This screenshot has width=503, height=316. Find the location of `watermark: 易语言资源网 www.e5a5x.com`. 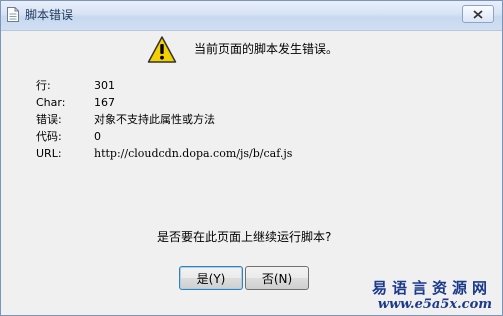

watermark: 易语言资源网 www.e5a5x.com is located at coordinates (432, 296).